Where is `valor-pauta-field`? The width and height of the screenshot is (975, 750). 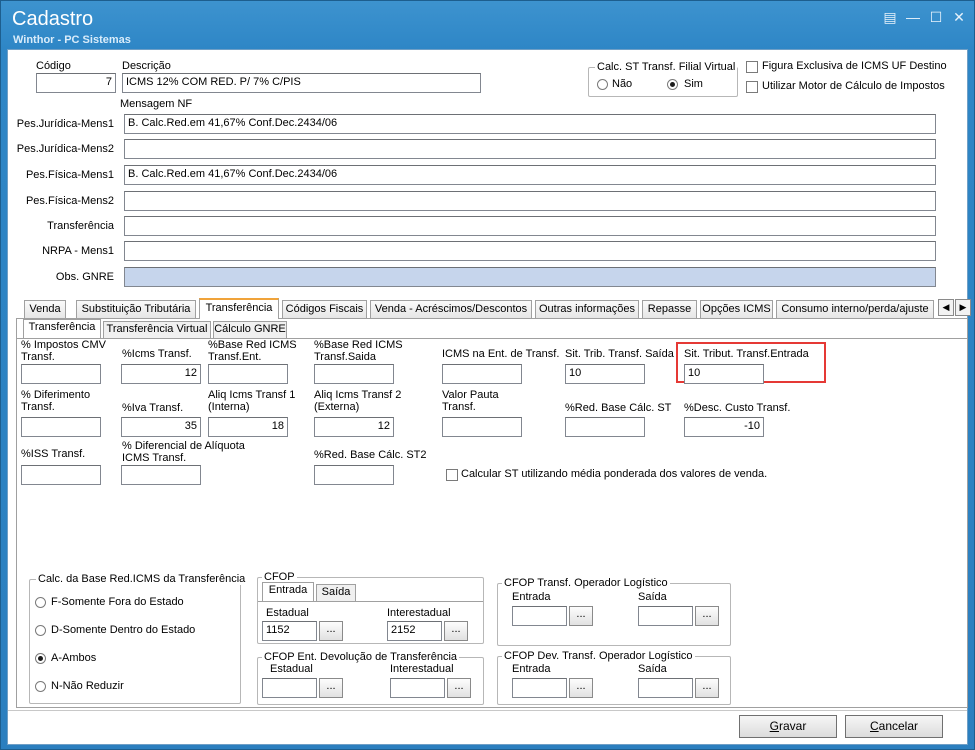 valor-pauta-field is located at coordinates (482, 427).